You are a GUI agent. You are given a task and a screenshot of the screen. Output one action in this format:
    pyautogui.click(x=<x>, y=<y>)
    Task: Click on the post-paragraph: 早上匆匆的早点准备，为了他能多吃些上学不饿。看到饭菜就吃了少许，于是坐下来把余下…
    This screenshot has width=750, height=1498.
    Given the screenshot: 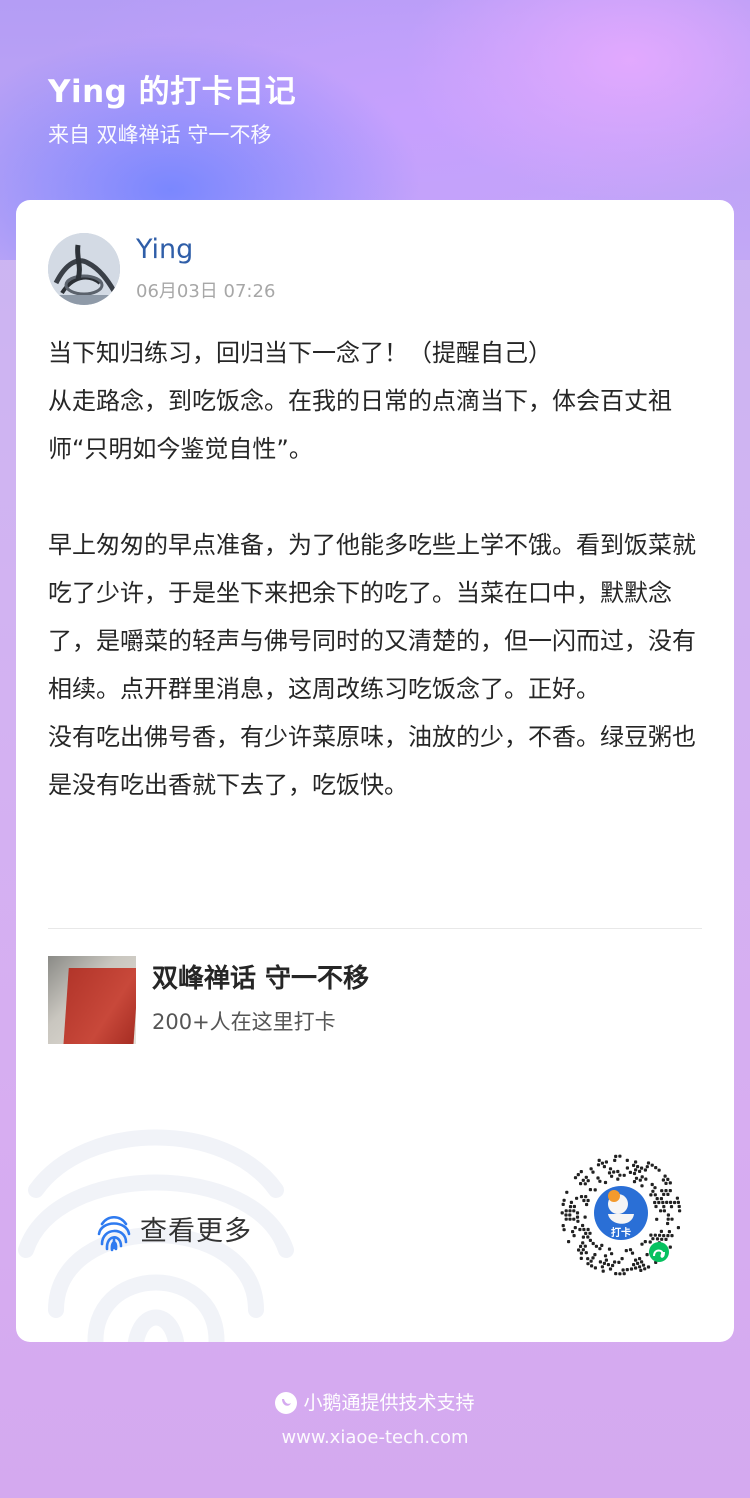 What is the action you would take?
    pyautogui.click(x=372, y=617)
    